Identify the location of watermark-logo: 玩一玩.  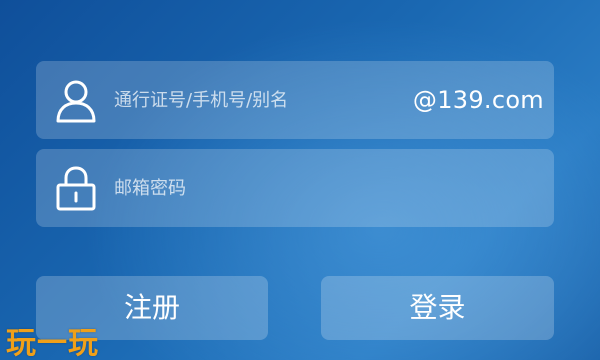
(52, 343).